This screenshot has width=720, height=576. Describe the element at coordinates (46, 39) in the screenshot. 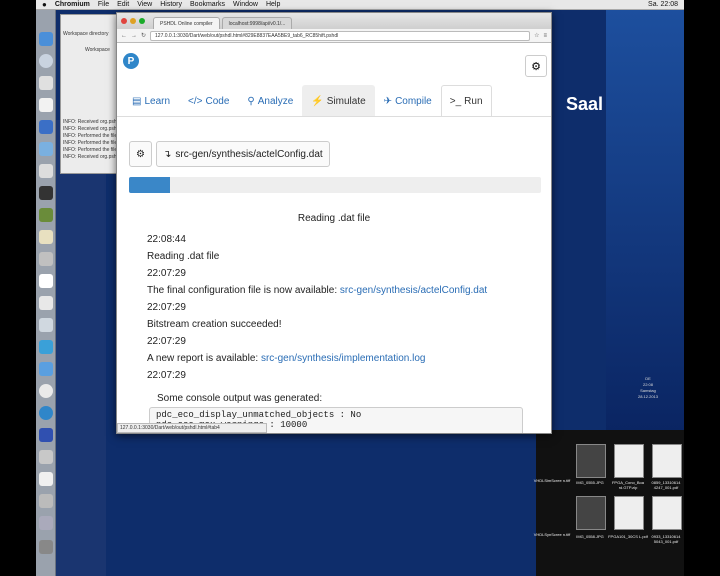

I see `finder-icon` at that location.